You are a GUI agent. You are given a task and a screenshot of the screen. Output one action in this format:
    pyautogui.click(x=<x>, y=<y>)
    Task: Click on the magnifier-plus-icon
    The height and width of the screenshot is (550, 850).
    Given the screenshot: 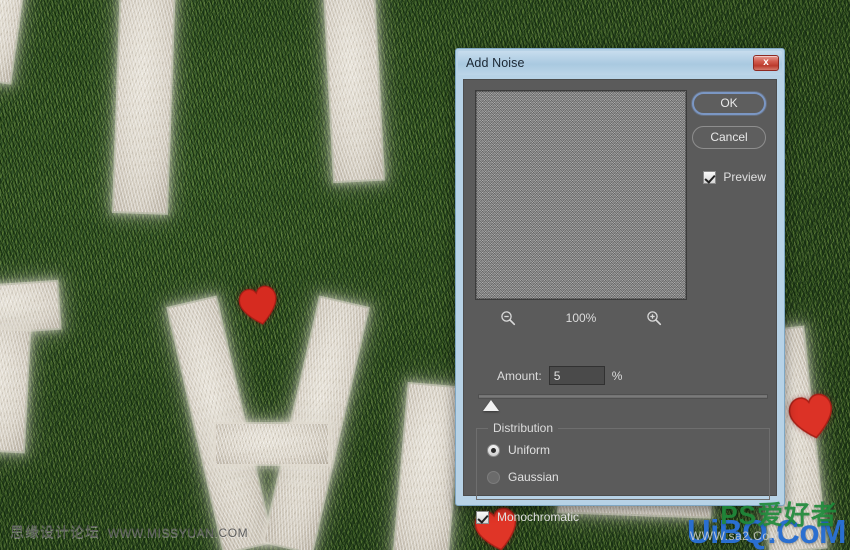 What is the action you would take?
    pyautogui.click(x=654, y=318)
    